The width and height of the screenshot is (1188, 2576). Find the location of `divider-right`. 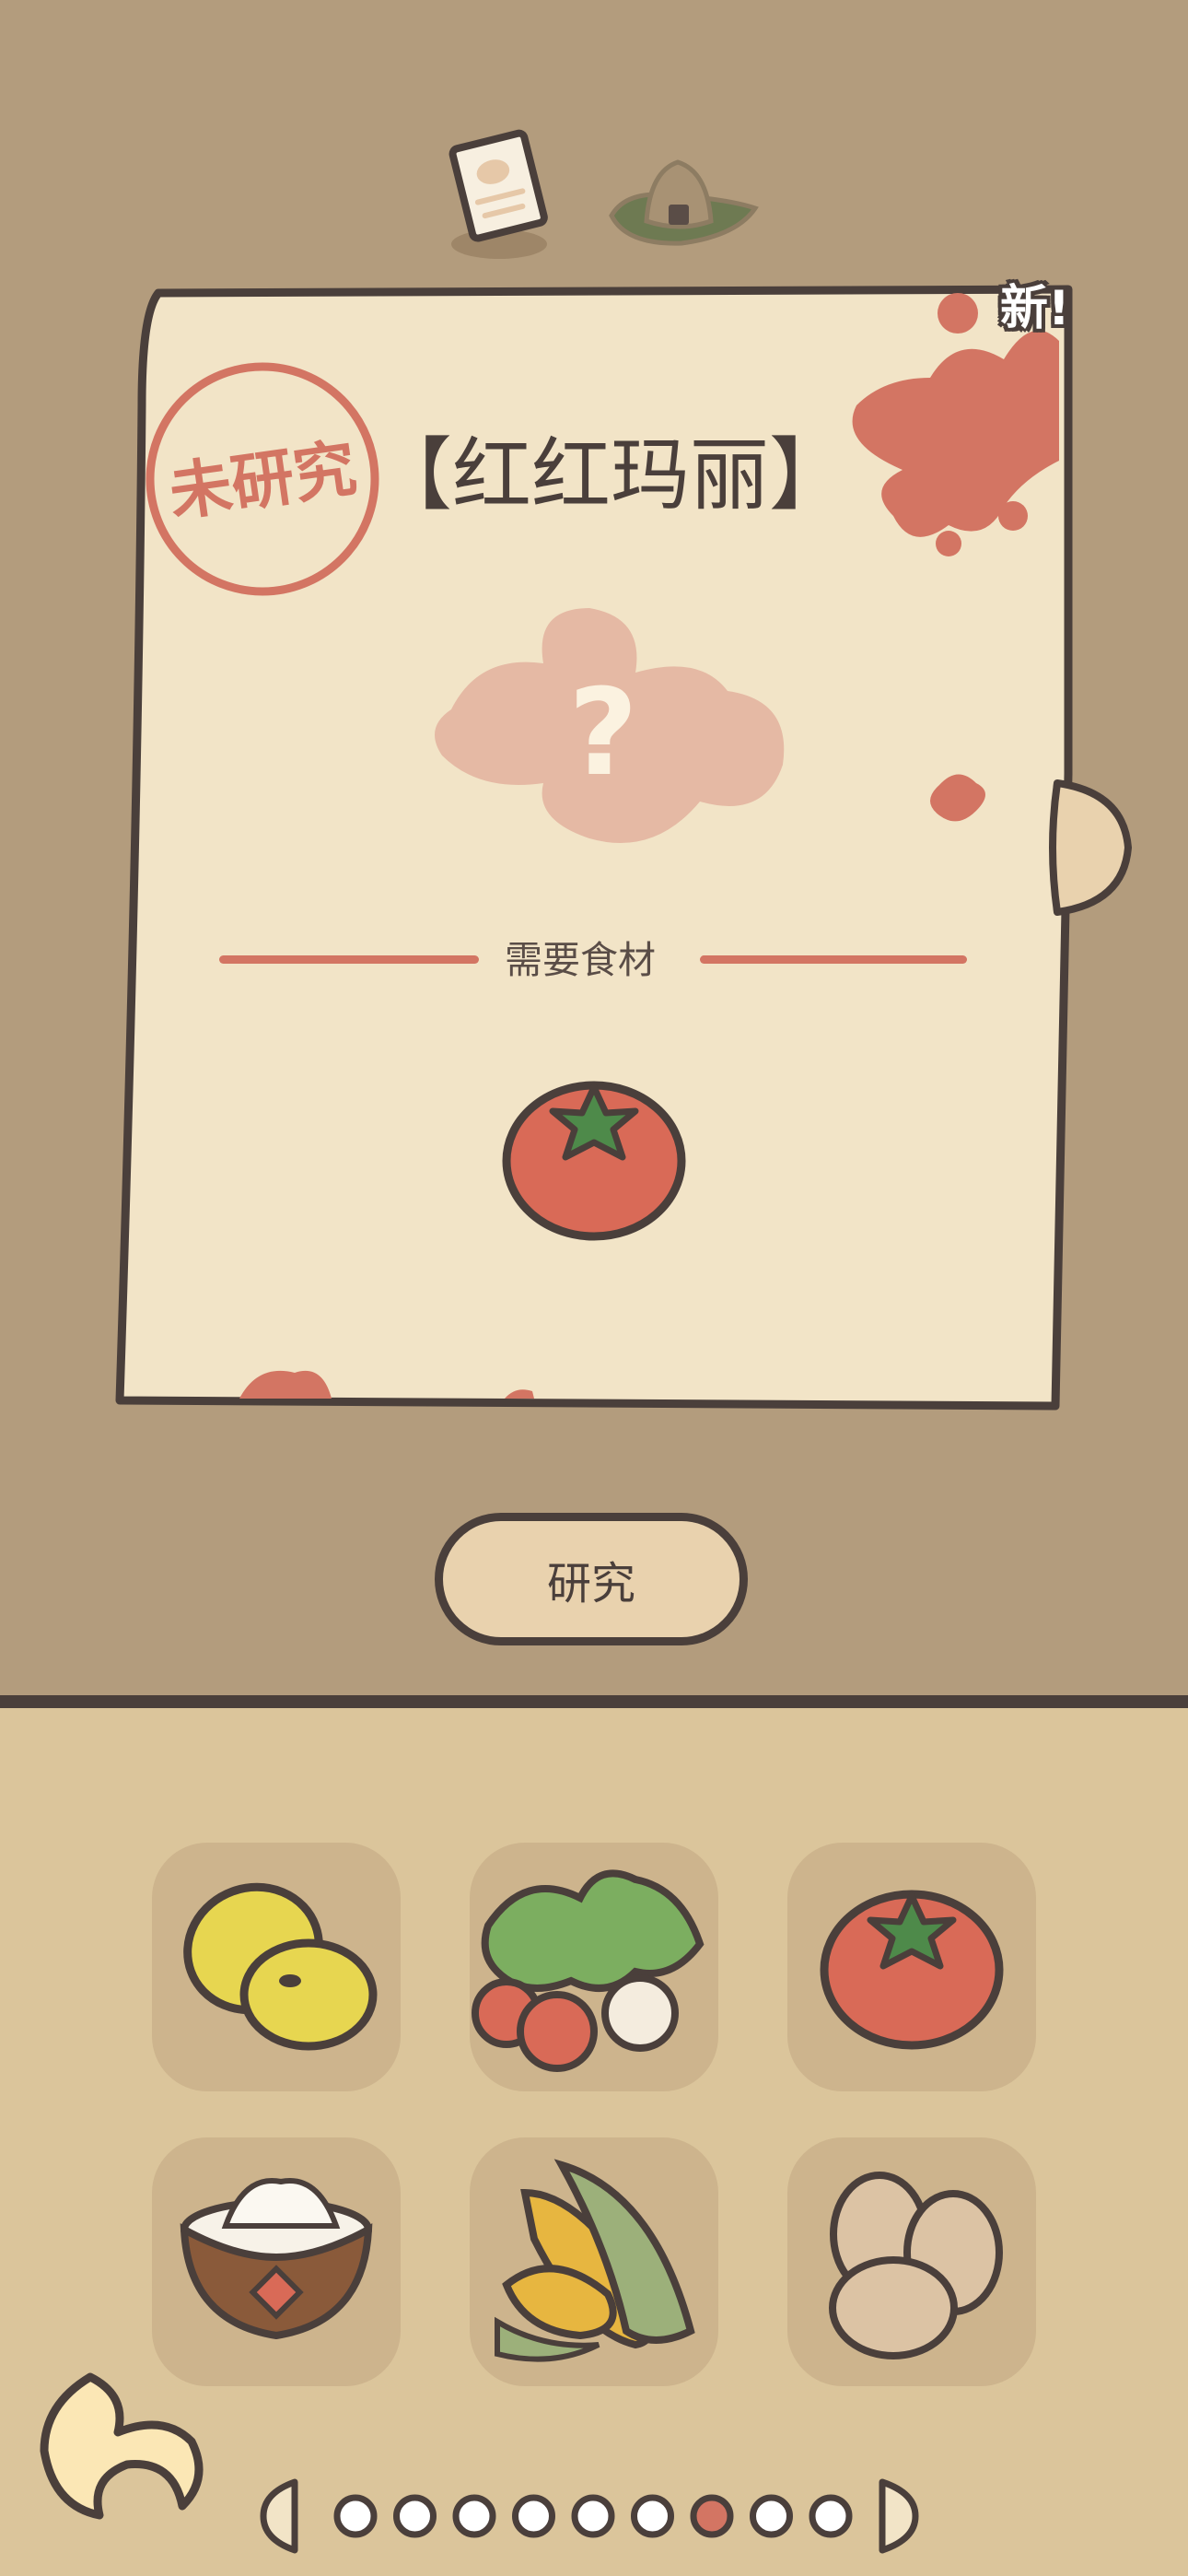

divider-right is located at coordinates (833, 960).